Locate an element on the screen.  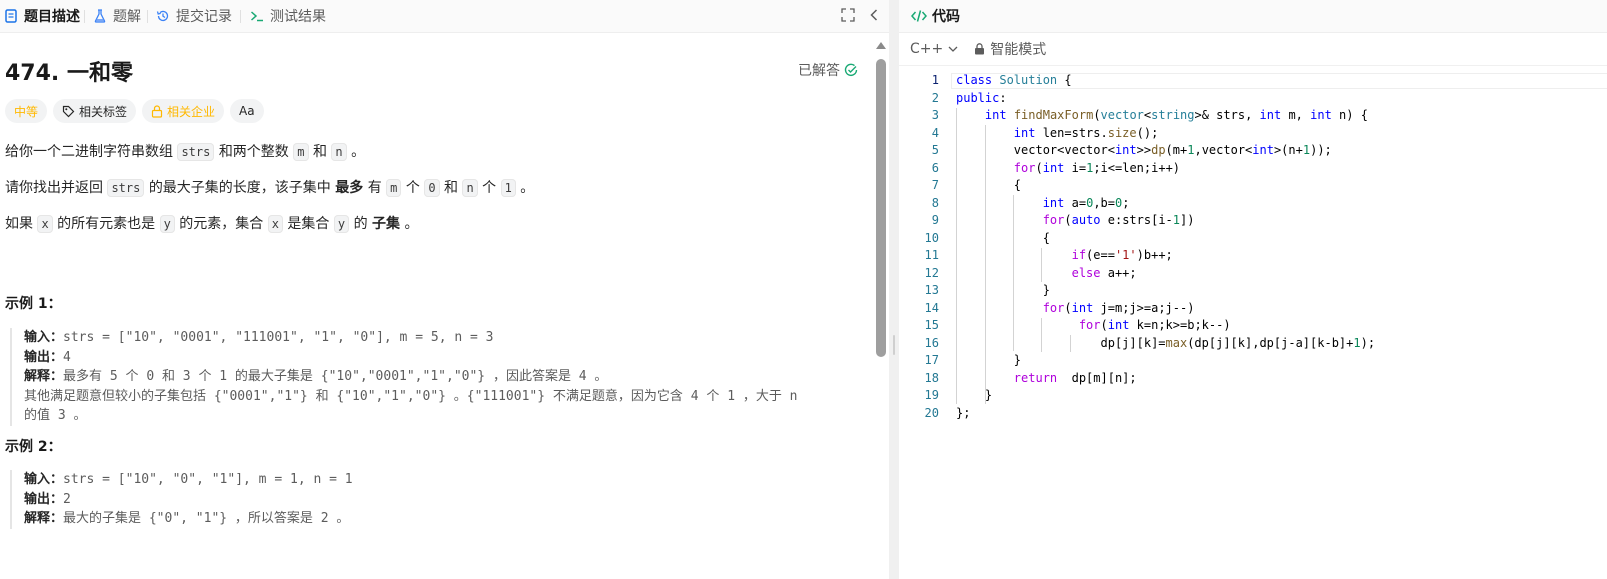
related-companies-button: 相关企业 is located at coordinates (183, 111).